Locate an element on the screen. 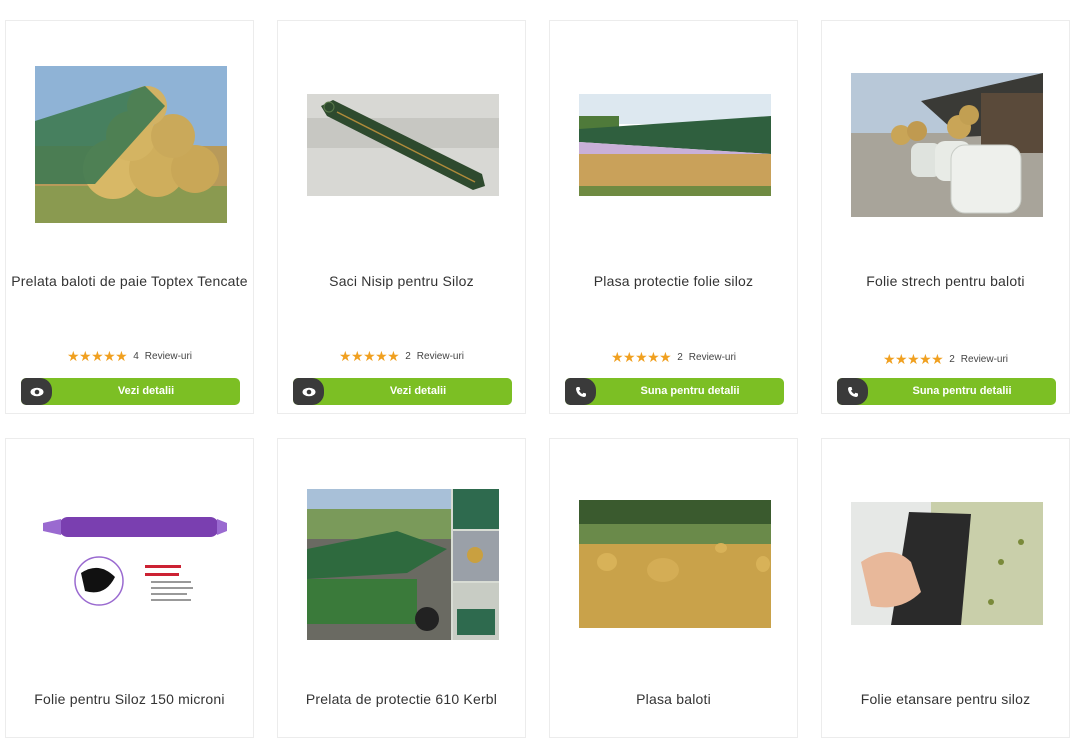 The height and width of the screenshot is (738, 1091). product-rating: ★★★★★ 4 Review-uri is located at coordinates (129, 356).